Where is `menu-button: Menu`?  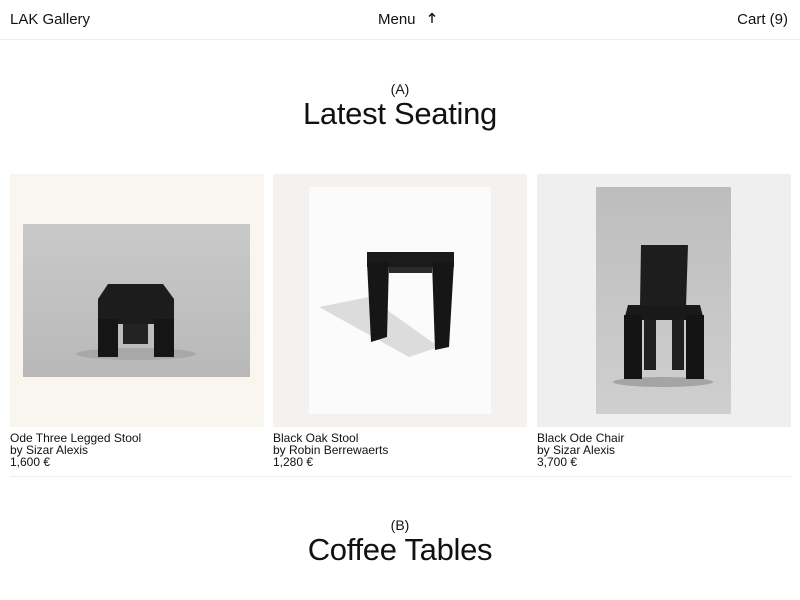 menu-button: Menu is located at coordinates (408, 19).